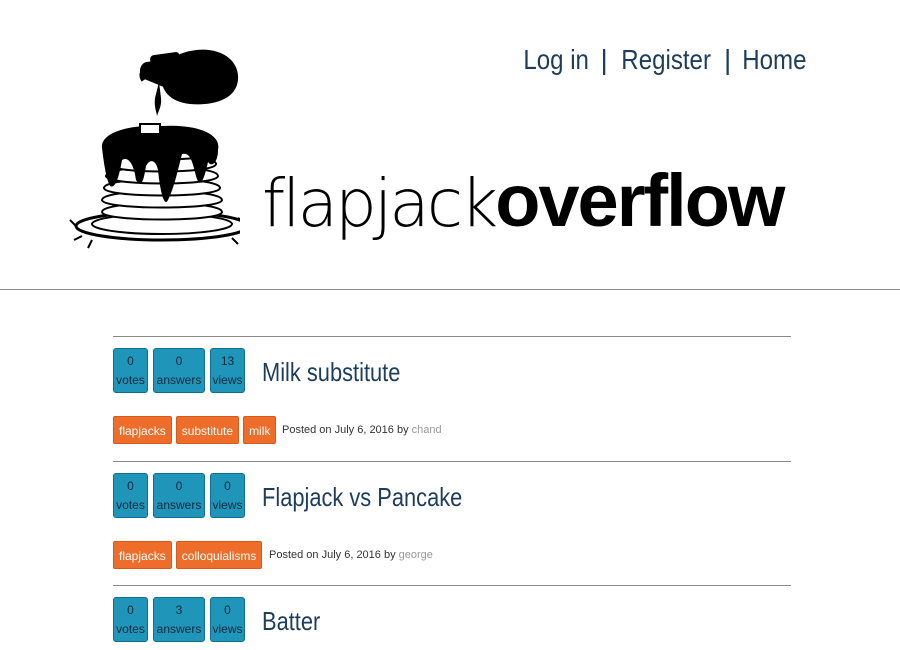 The height and width of the screenshot is (650, 900). Describe the element at coordinates (219, 555) in the screenshot. I see `tag-colloquialisms: colloquialisms` at that location.